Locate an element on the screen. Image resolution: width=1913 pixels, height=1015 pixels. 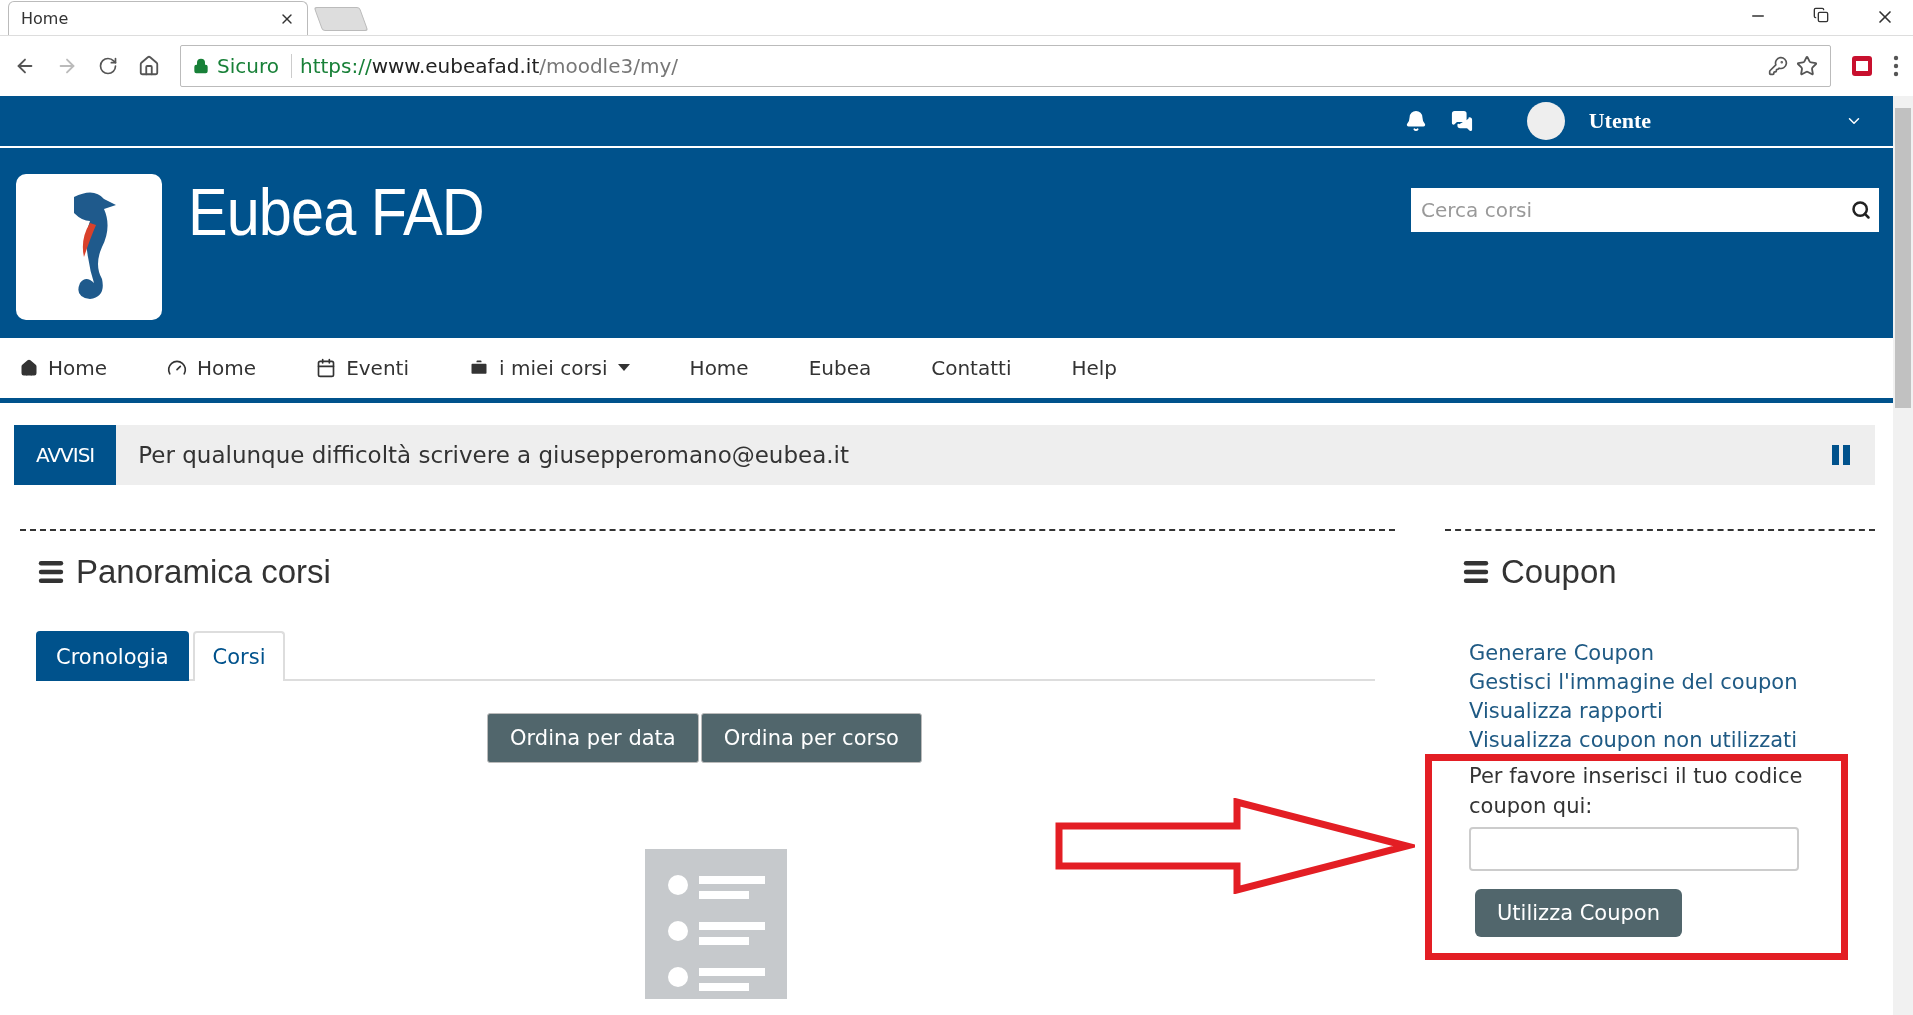
coupon-link: Gestisci l'immagine del coupon is located at coordinates (1633, 682).